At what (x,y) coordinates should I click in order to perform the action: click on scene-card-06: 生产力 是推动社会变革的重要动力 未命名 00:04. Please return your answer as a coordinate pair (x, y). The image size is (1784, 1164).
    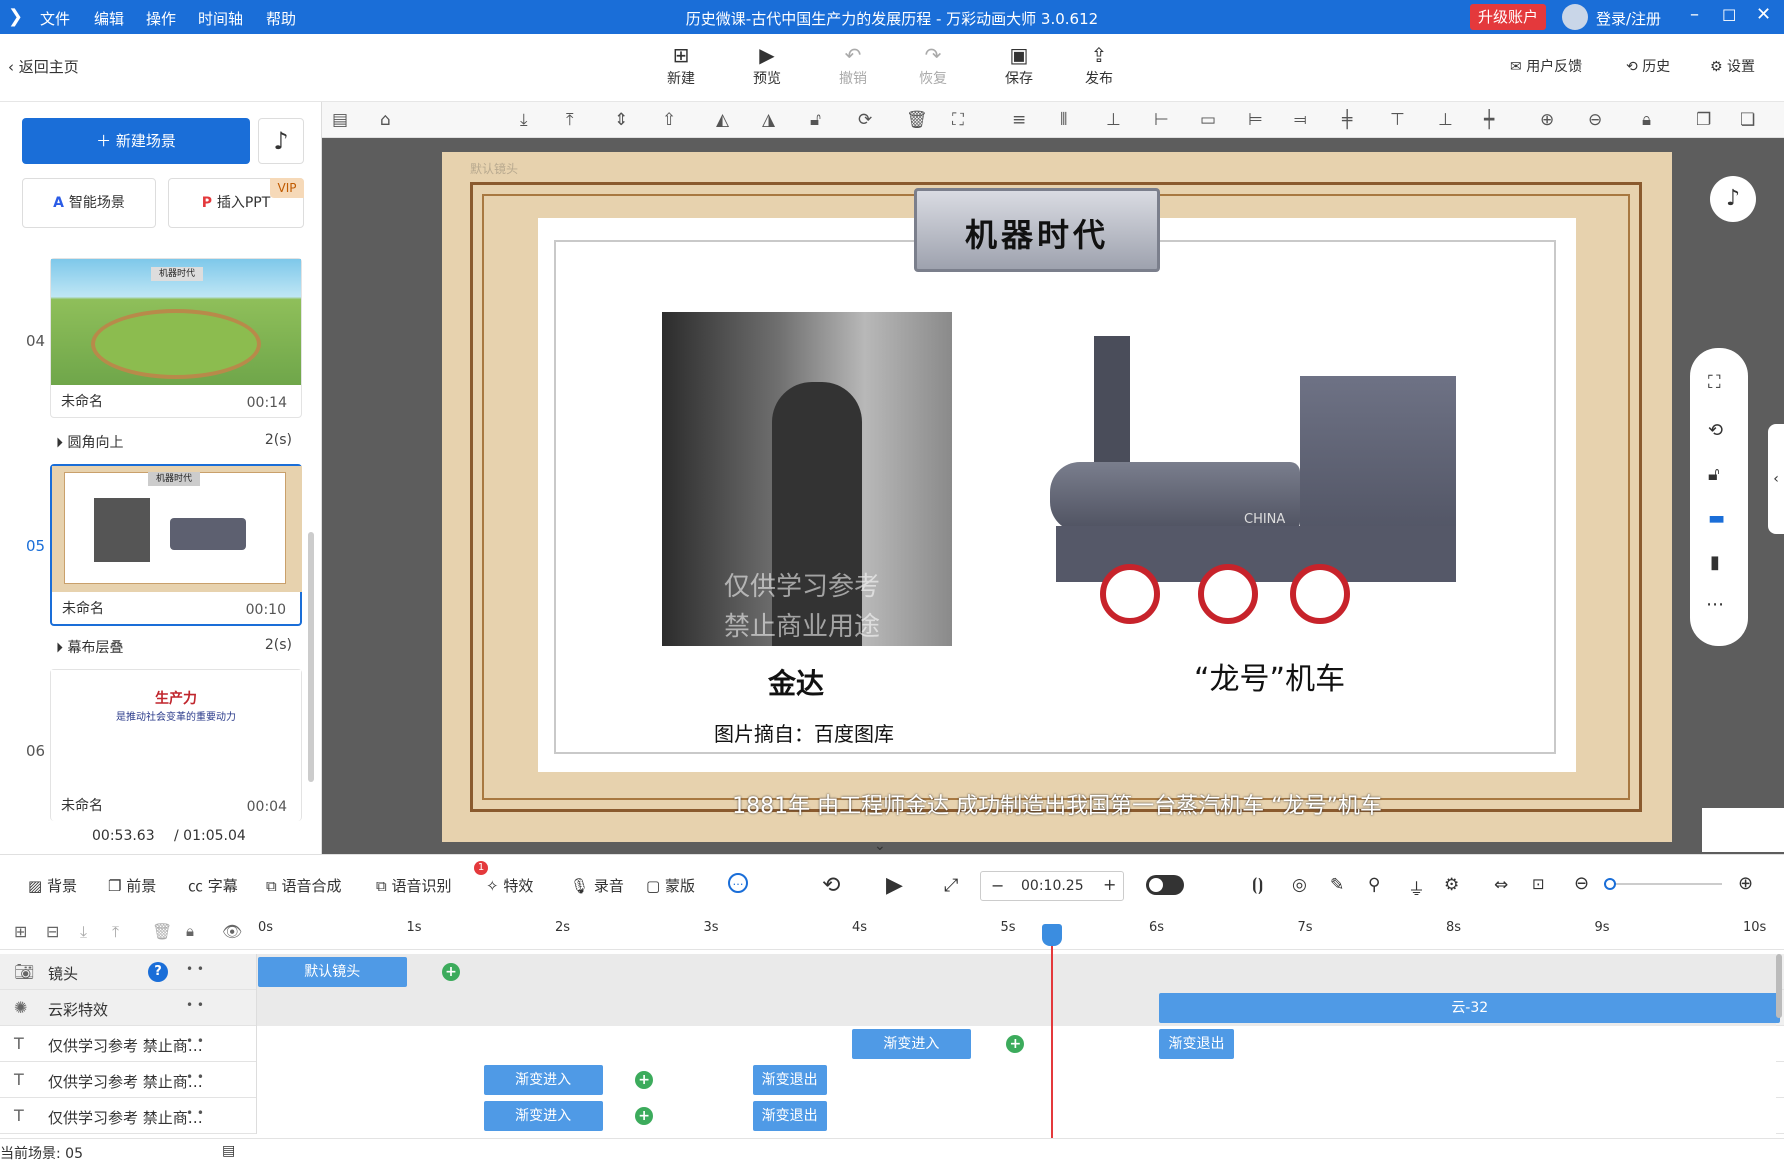
    Looking at the image, I should click on (176, 745).